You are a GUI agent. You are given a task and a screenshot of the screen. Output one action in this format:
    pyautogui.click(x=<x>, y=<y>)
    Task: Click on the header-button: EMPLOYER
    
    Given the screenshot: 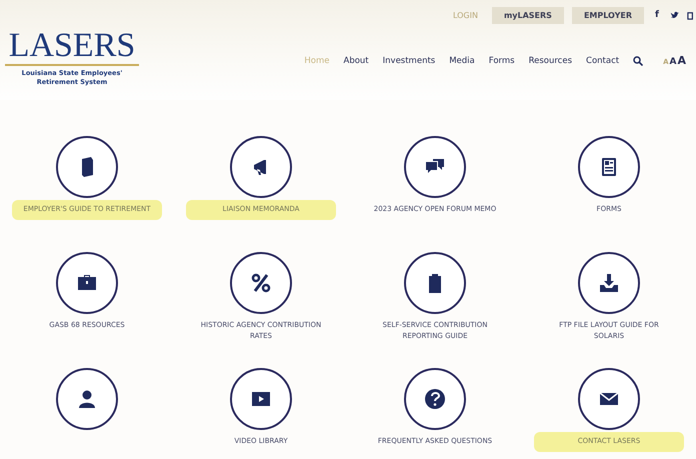 What is the action you would take?
    pyautogui.click(x=608, y=15)
    